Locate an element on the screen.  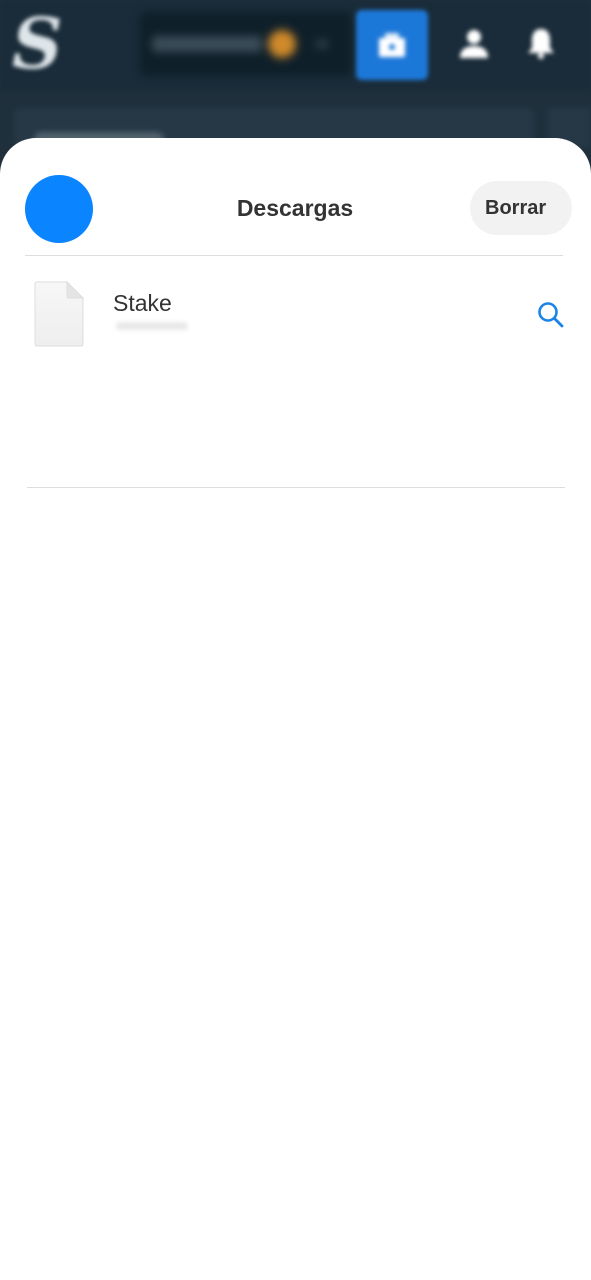
wallet-icon is located at coordinates (392, 45).